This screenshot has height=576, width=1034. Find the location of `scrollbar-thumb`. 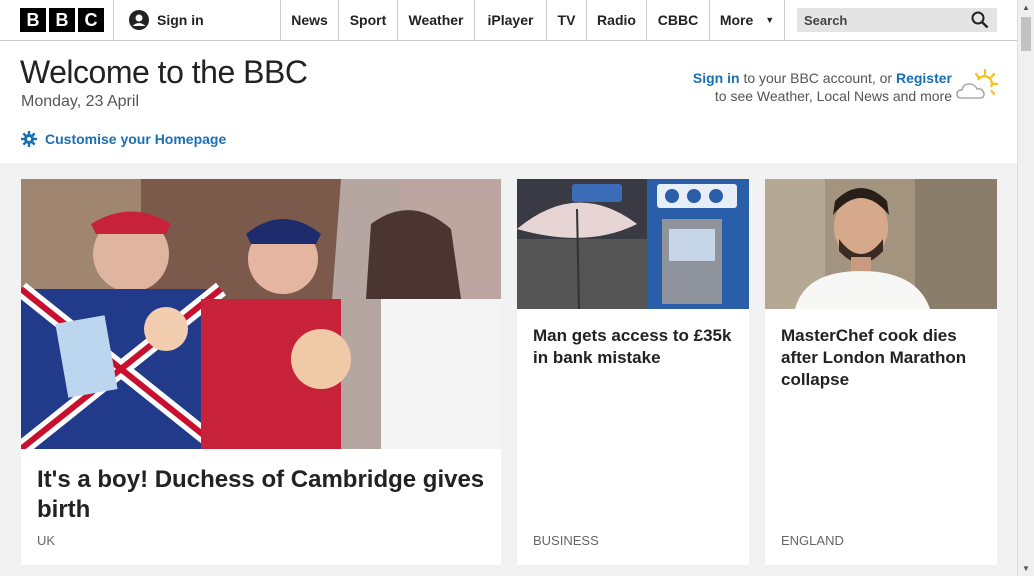

scrollbar-thumb is located at coordinates (1026, 34).